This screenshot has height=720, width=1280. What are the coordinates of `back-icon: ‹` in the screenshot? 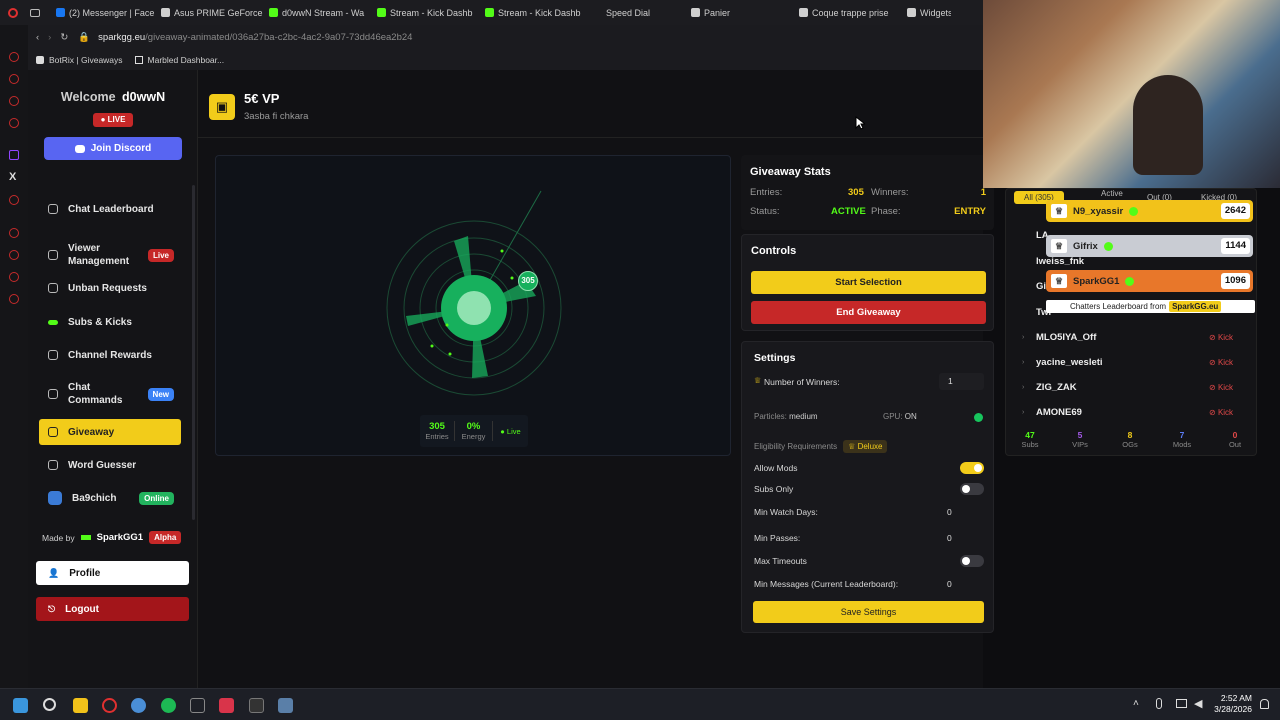 It's located at (37, 37).